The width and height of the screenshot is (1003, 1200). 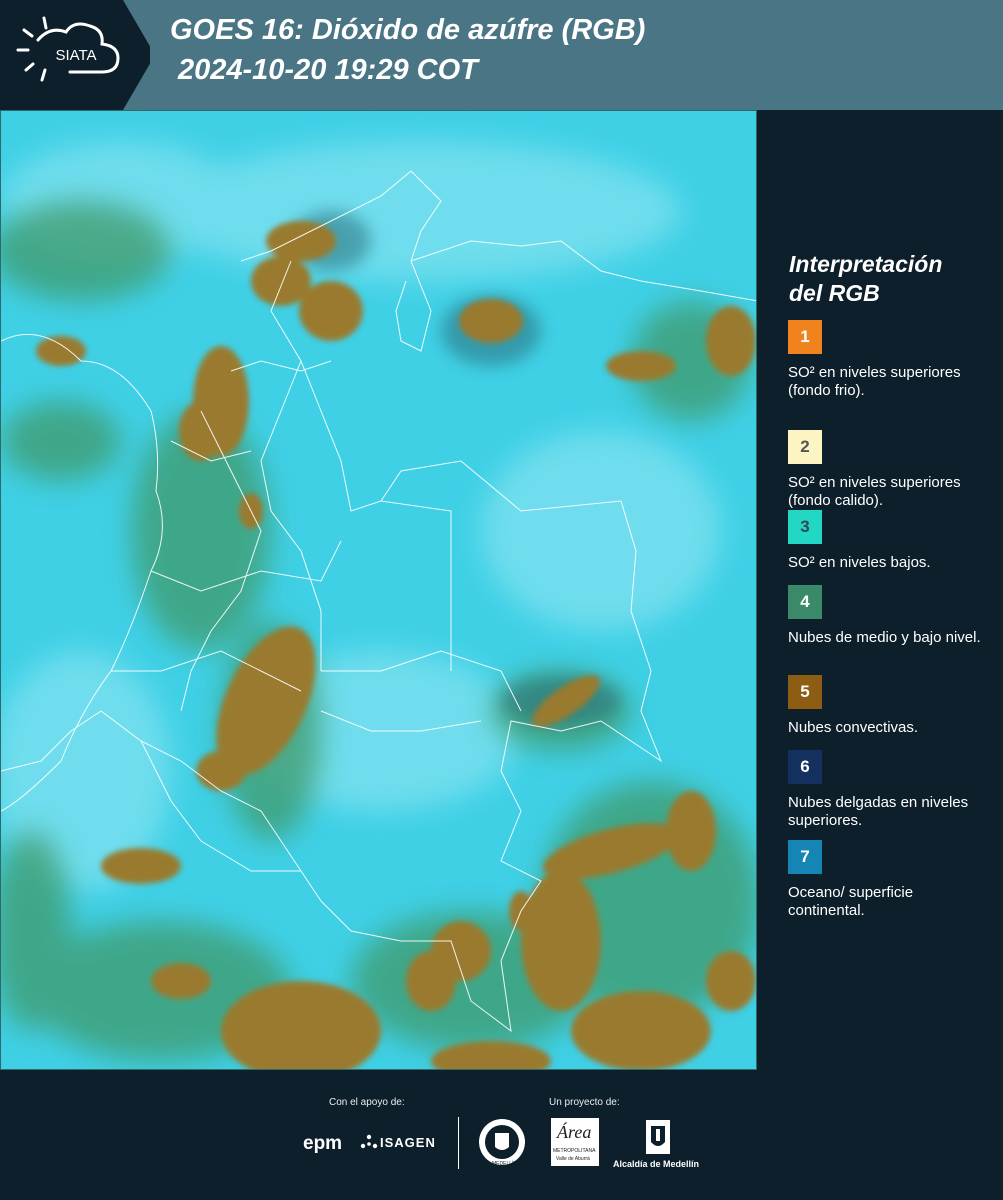 What do you see at coordinates (658, 1137) in the screenshot?
I see `alcaldia-shield-icon` at bounding box center [658, 1137].